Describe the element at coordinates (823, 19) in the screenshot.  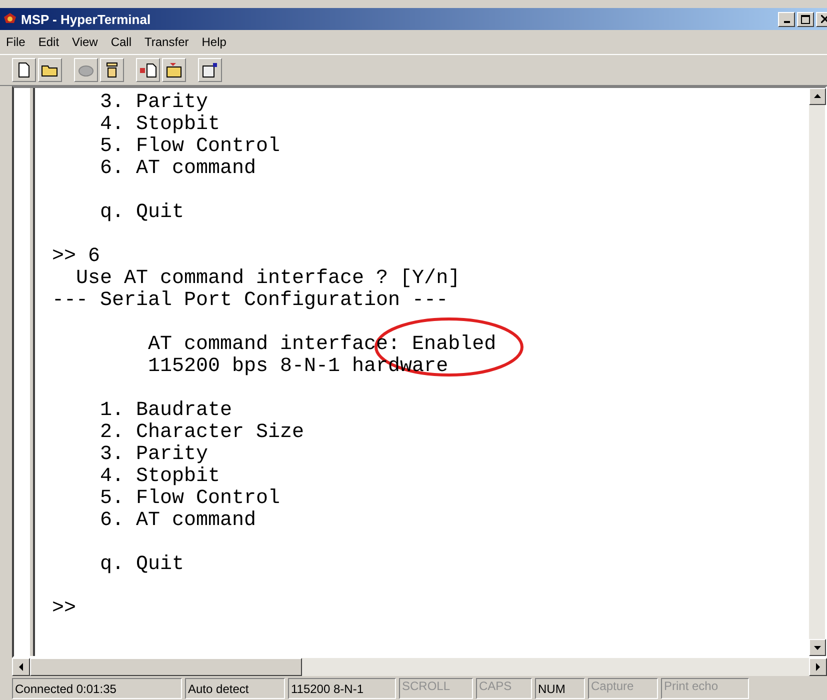
I see `close-icon` at that location.